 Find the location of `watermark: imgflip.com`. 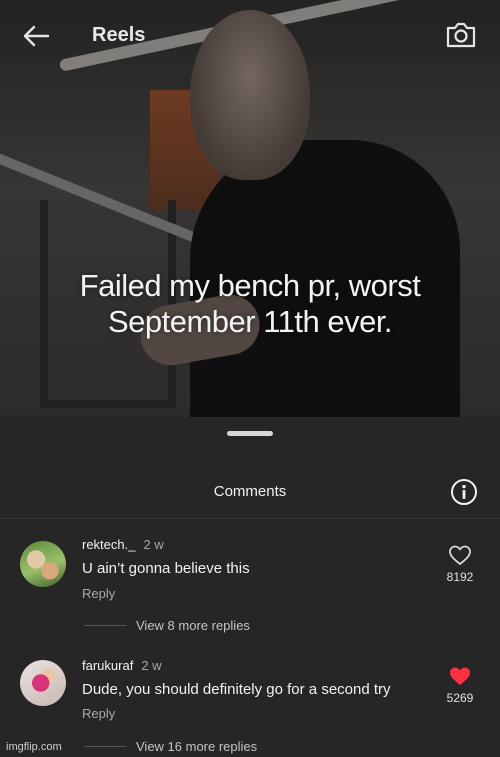

watermark: imgflip.com is located at coordinates (34, 747).